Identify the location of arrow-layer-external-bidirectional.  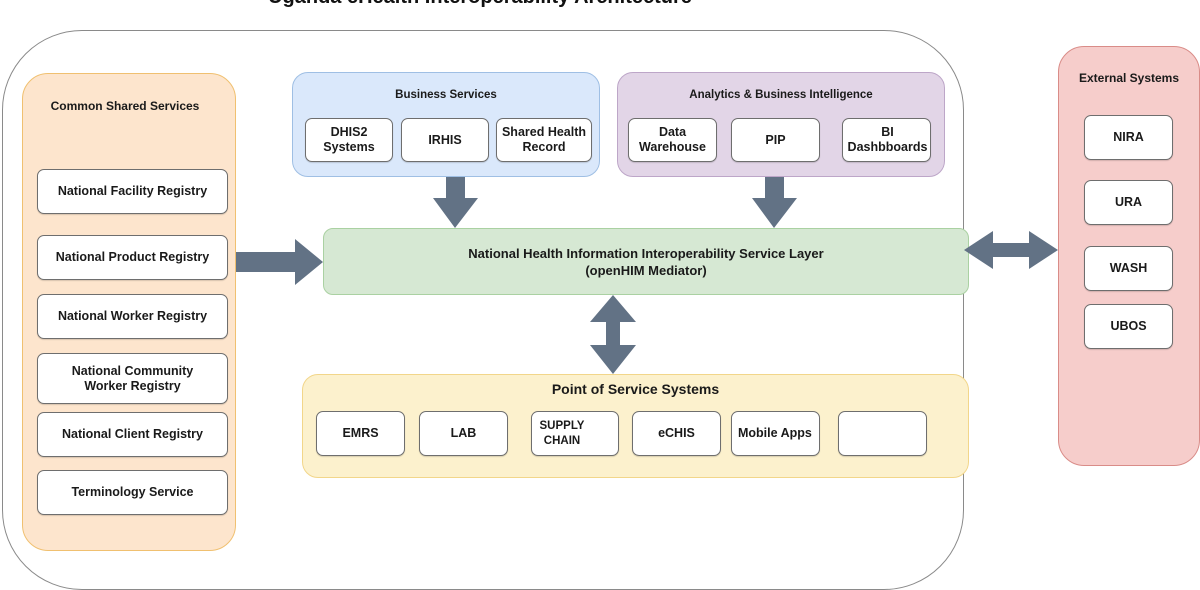
(1011, 250).